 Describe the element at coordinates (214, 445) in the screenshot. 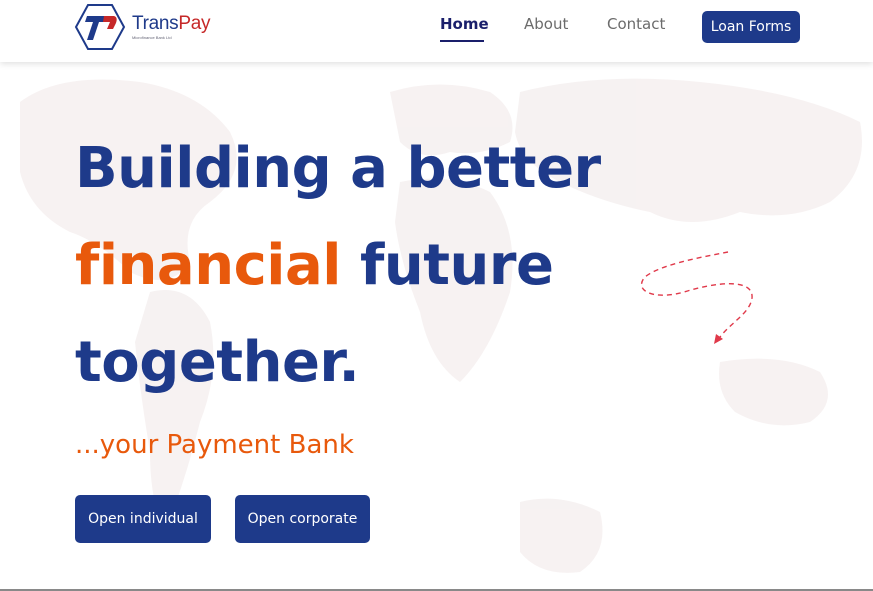

I see `hero-subtitle: ...your Payment Bank` at that location.